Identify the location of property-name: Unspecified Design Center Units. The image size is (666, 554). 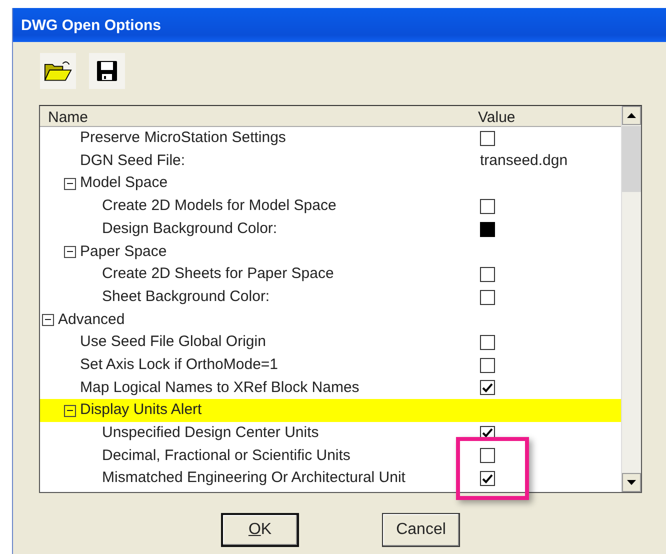
(210, 433).